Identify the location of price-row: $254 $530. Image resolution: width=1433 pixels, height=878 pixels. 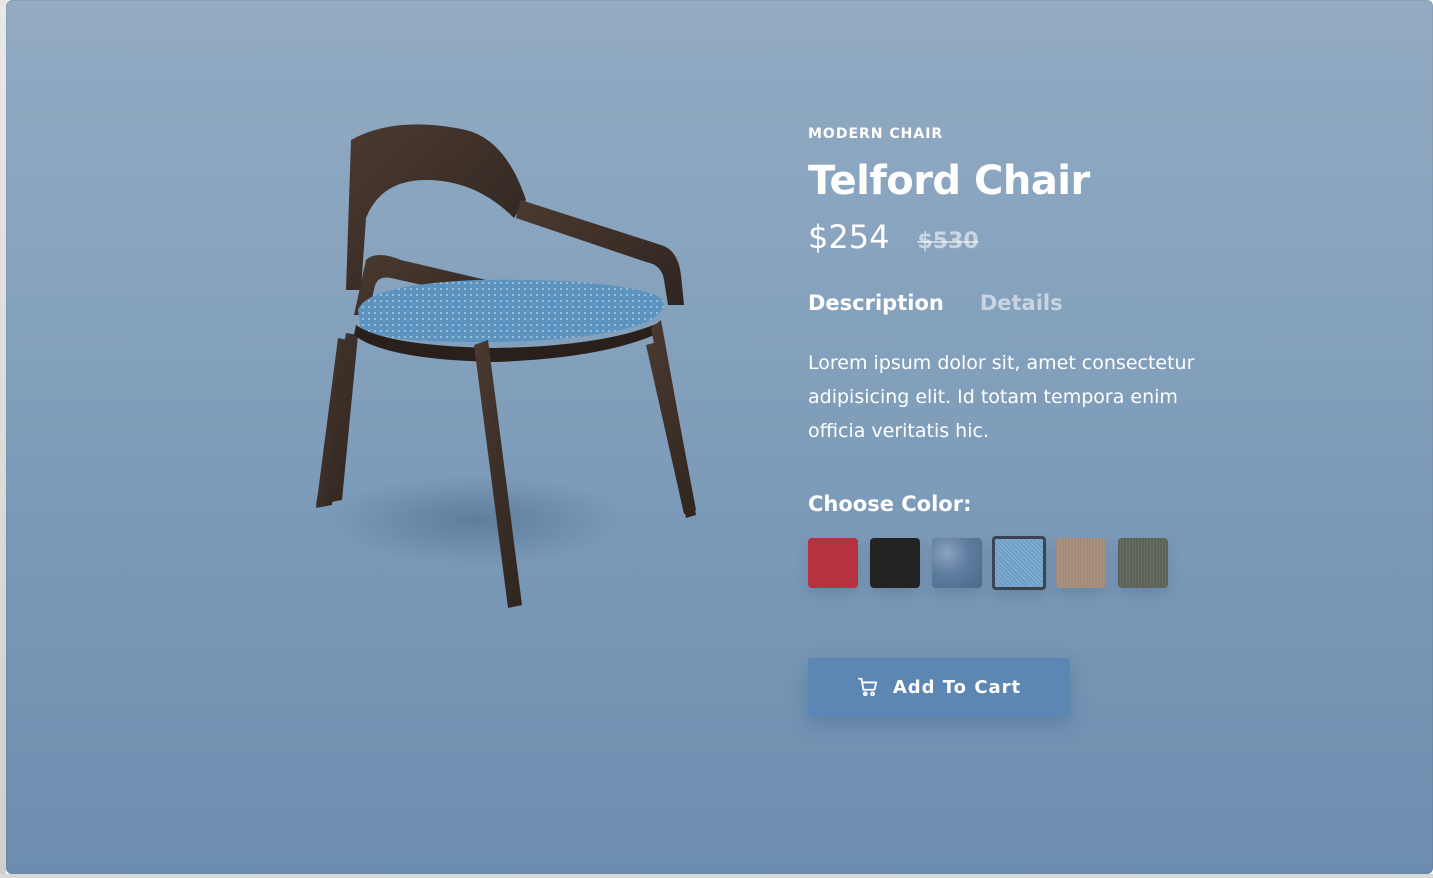
(1028, 238).